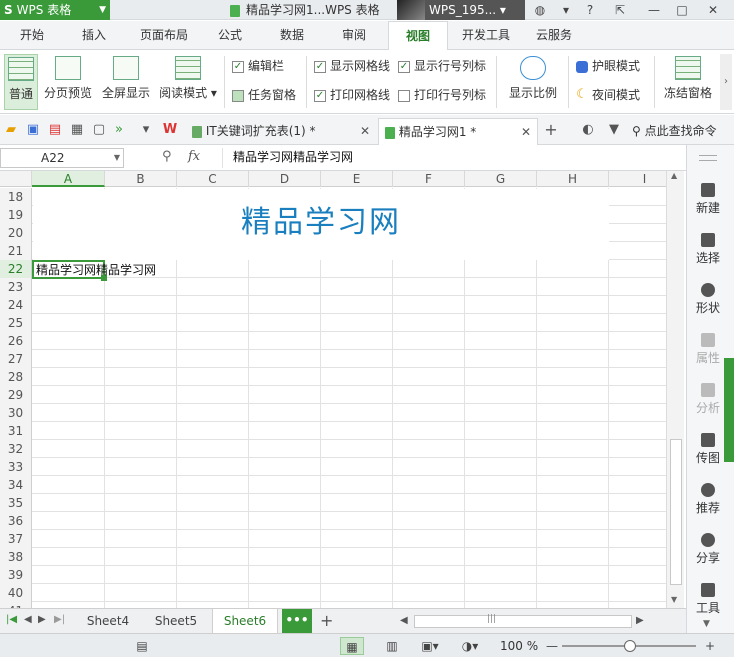  Describe the element at coordinates (16, 449) in the screenshot. I see `row-header: 32` at that location.